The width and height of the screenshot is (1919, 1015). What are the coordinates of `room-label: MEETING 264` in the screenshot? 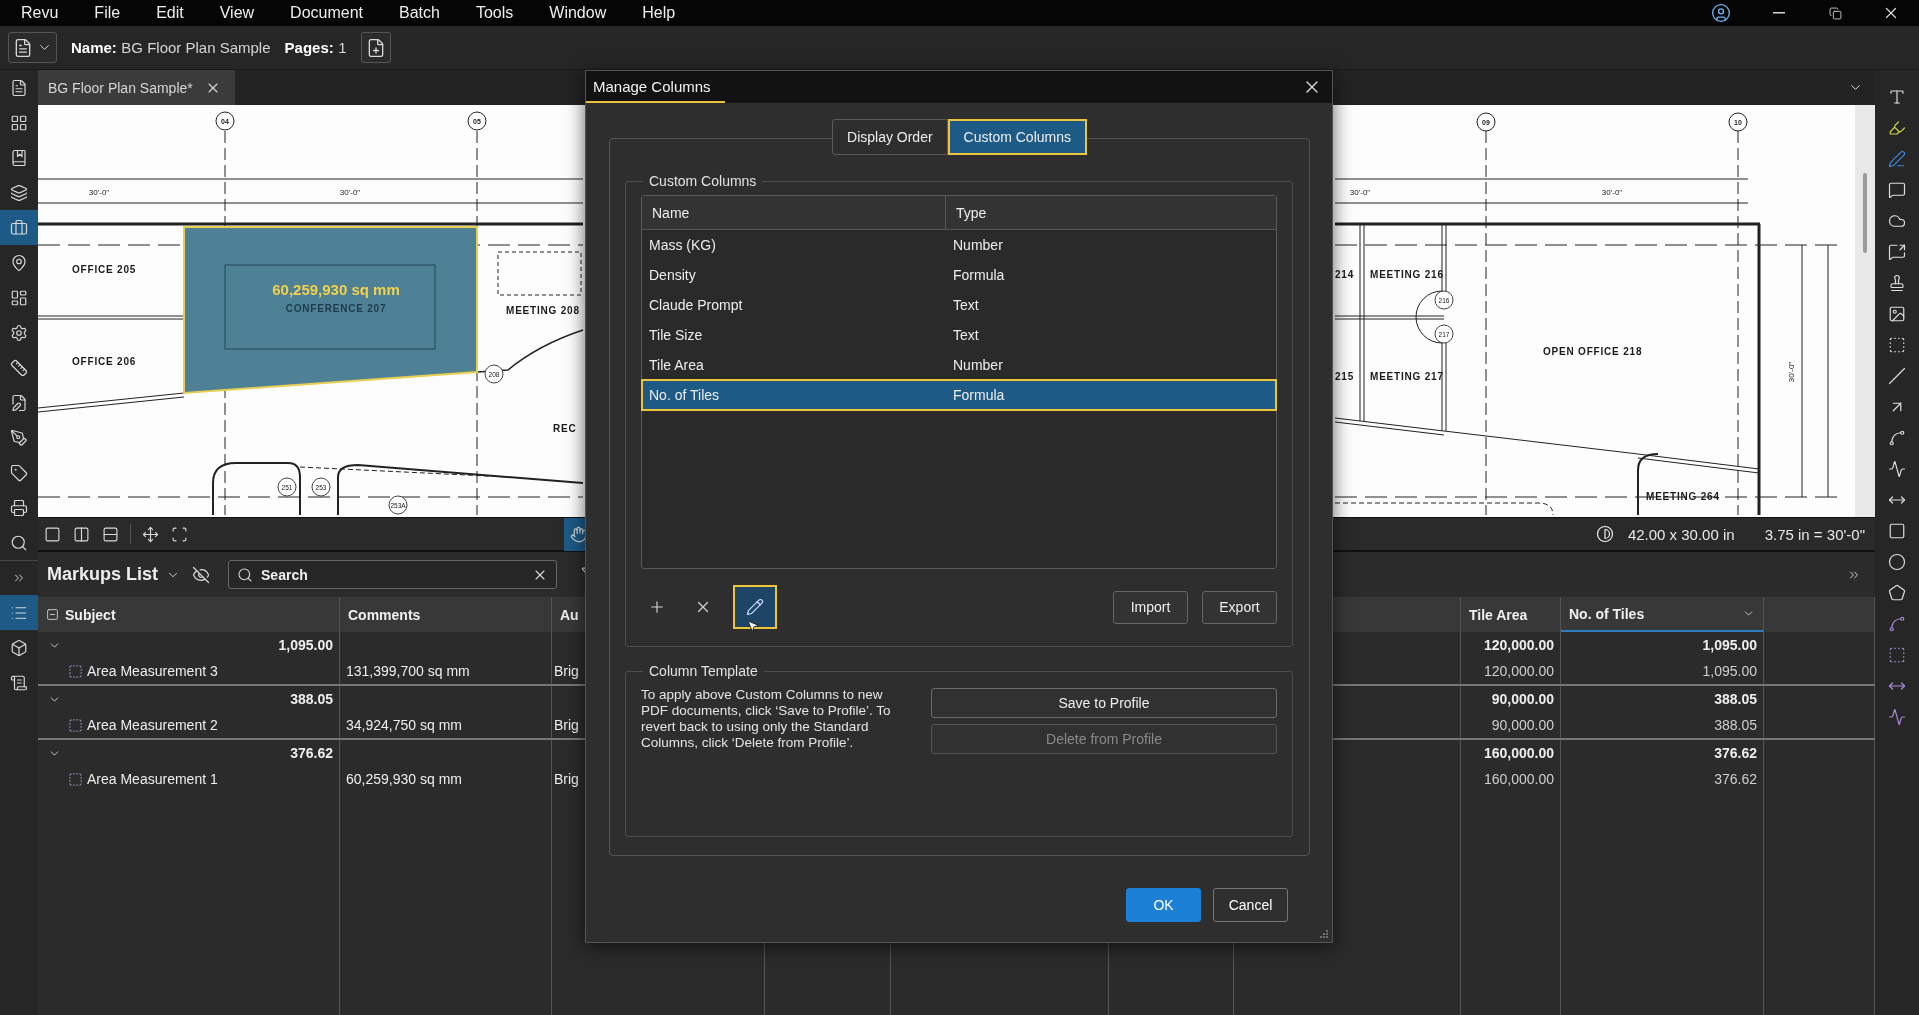 It's located at (1683, 496).